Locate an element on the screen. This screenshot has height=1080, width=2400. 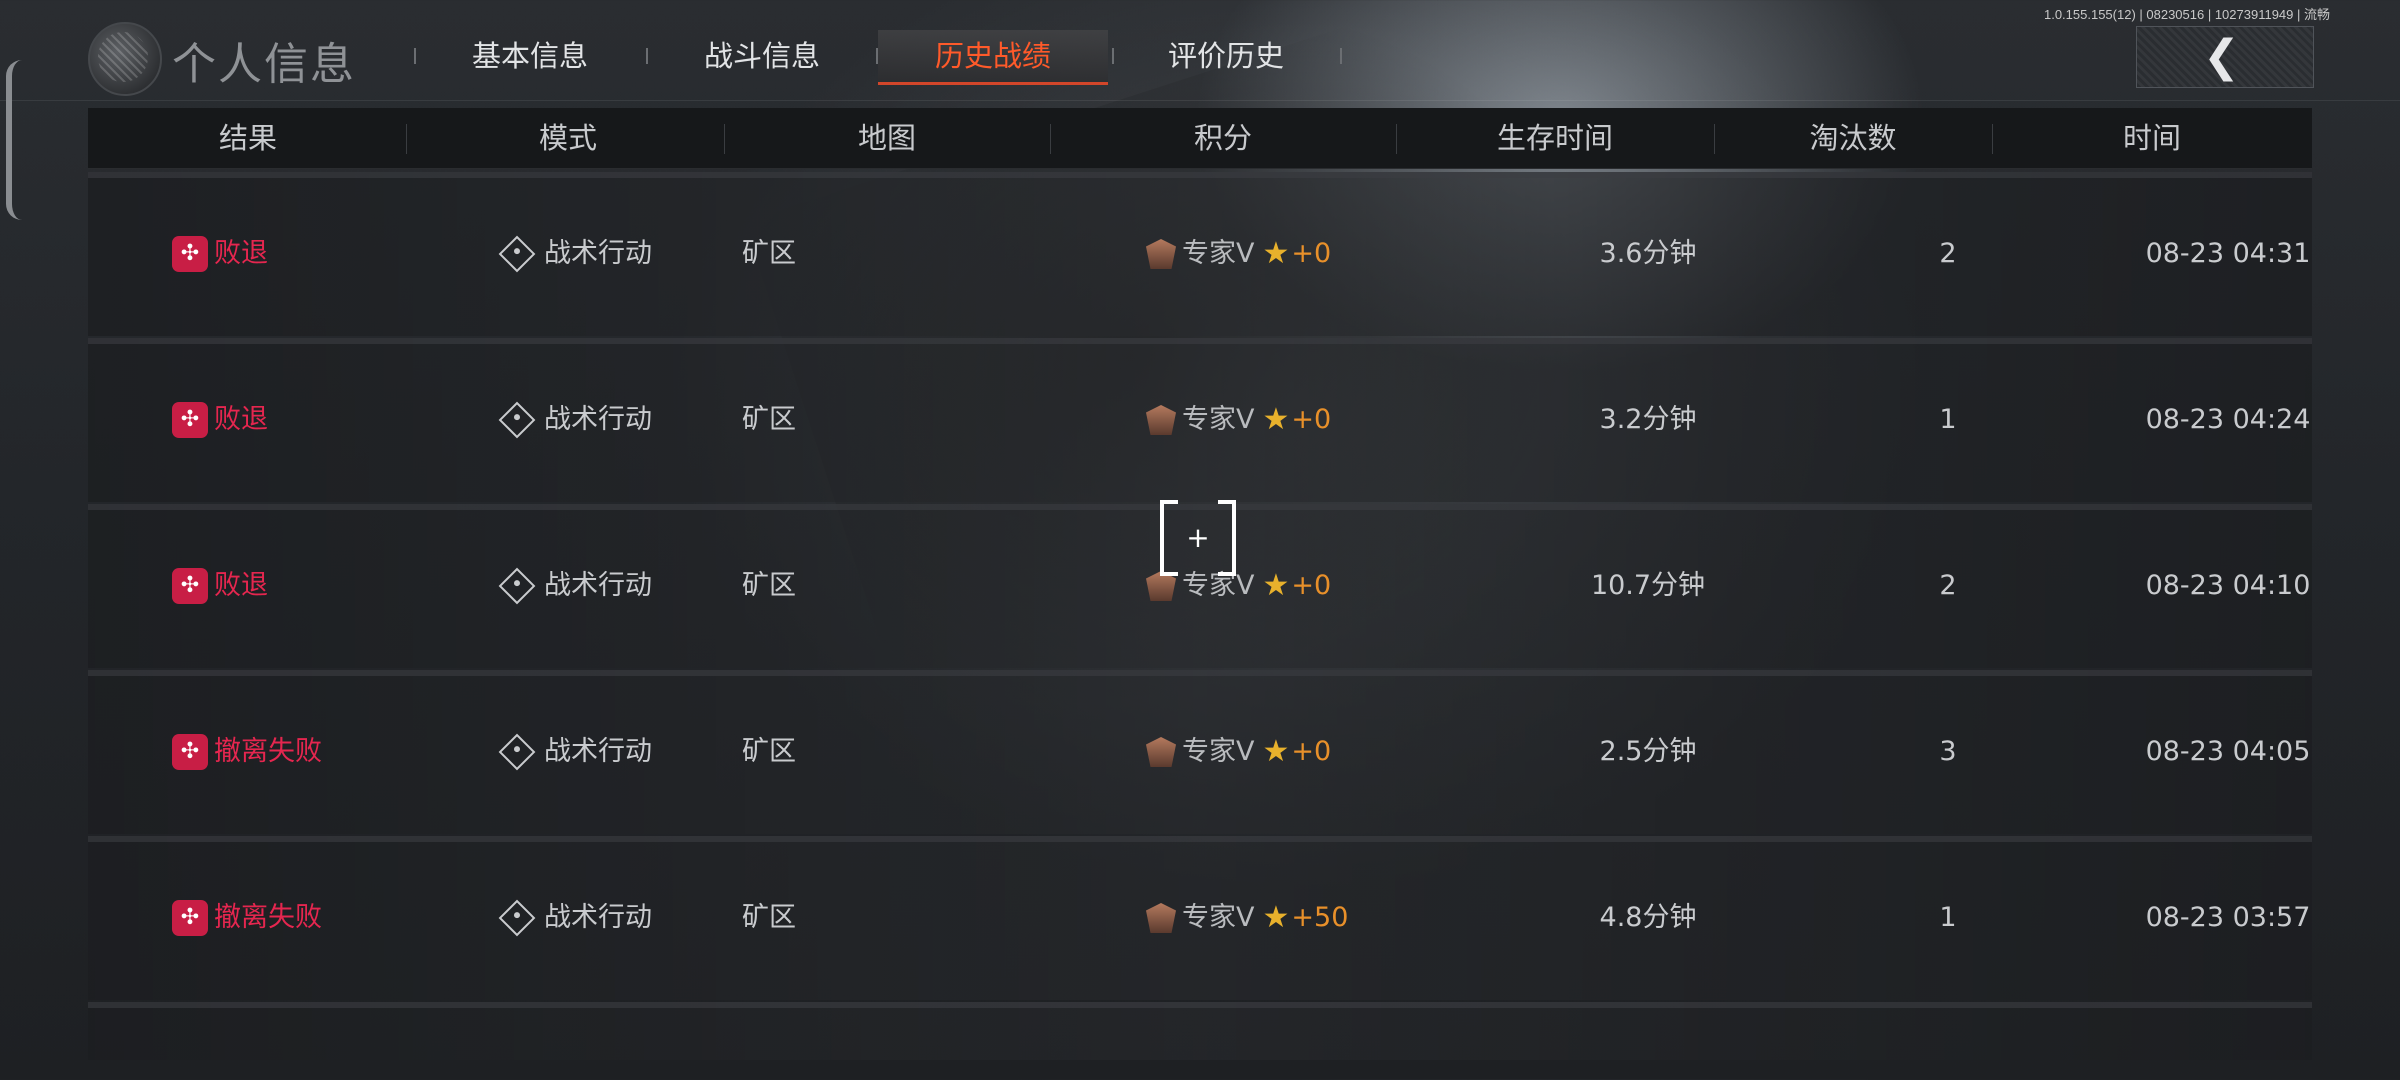
page-title: 个人信息 is located at coordinates (264, 64).